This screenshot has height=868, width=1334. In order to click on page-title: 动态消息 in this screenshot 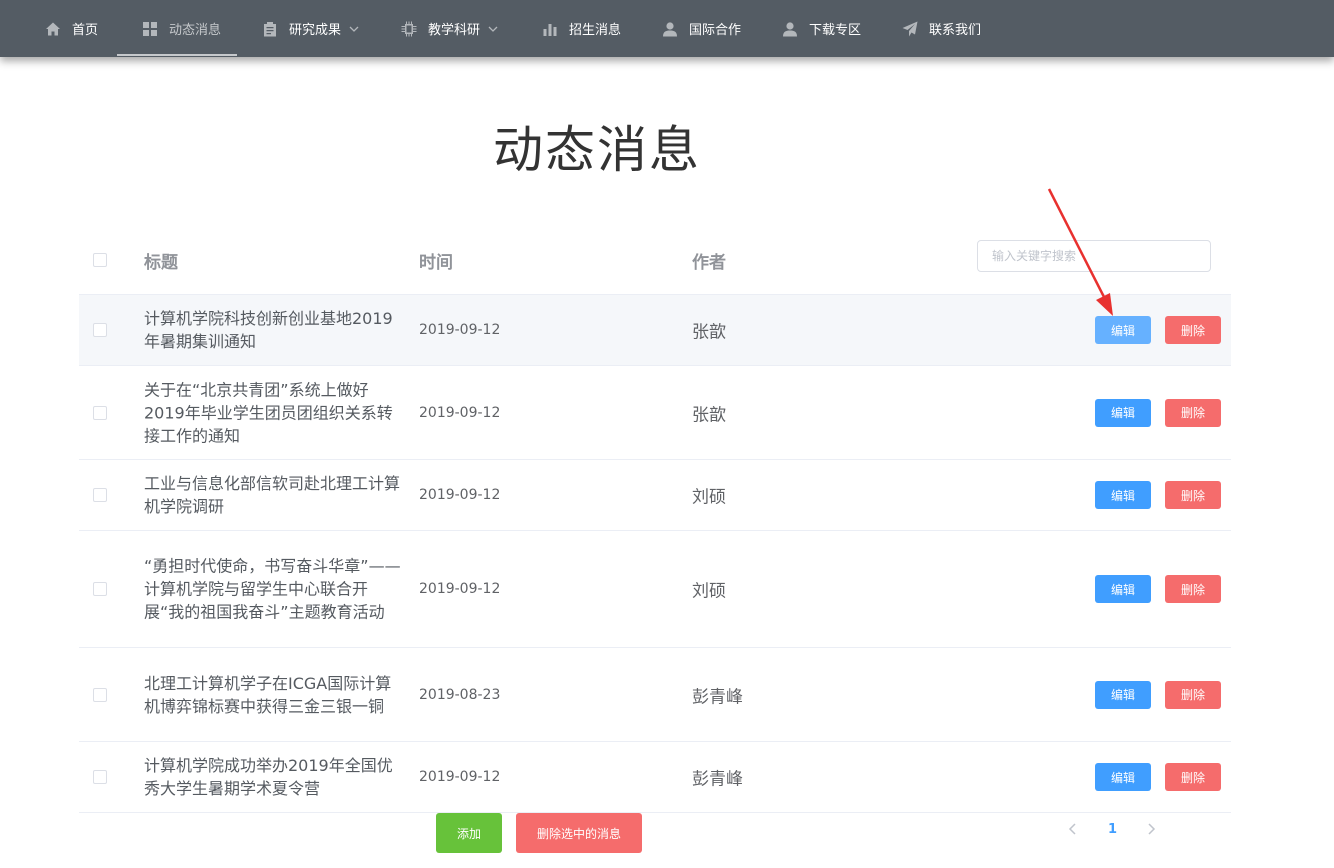, I will do `click(597, 150)`.